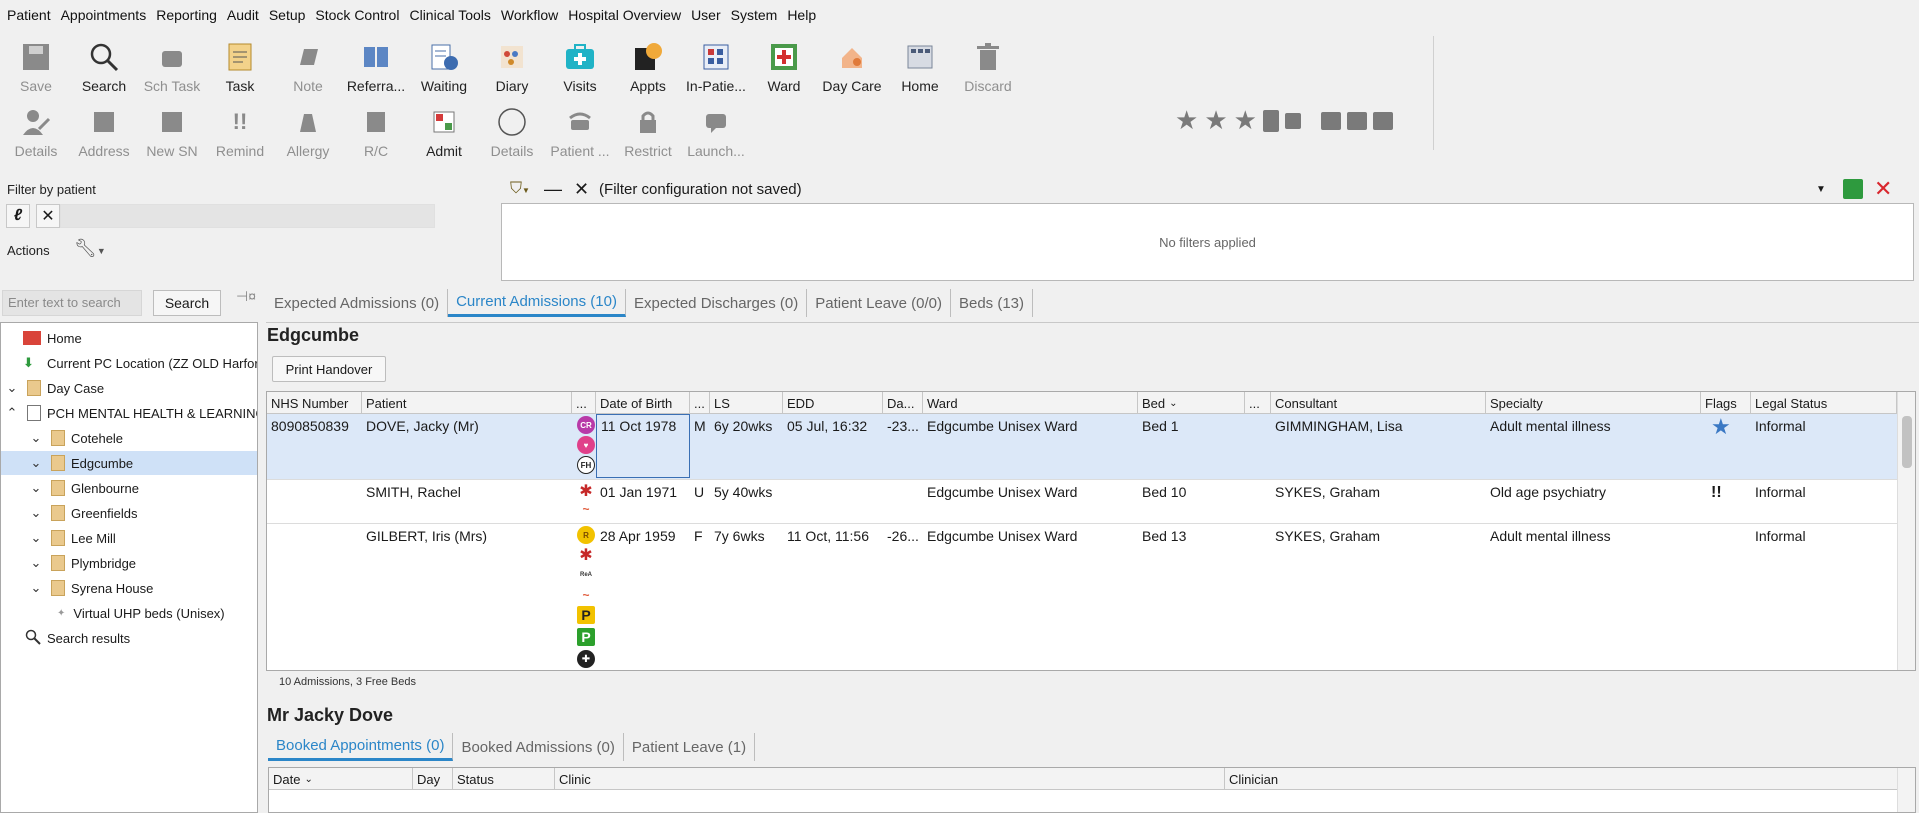 The image size is (1919, 813). Describe the element at coordinates (920, 66) in the screenshot. I see `home-button: Home` at that location.